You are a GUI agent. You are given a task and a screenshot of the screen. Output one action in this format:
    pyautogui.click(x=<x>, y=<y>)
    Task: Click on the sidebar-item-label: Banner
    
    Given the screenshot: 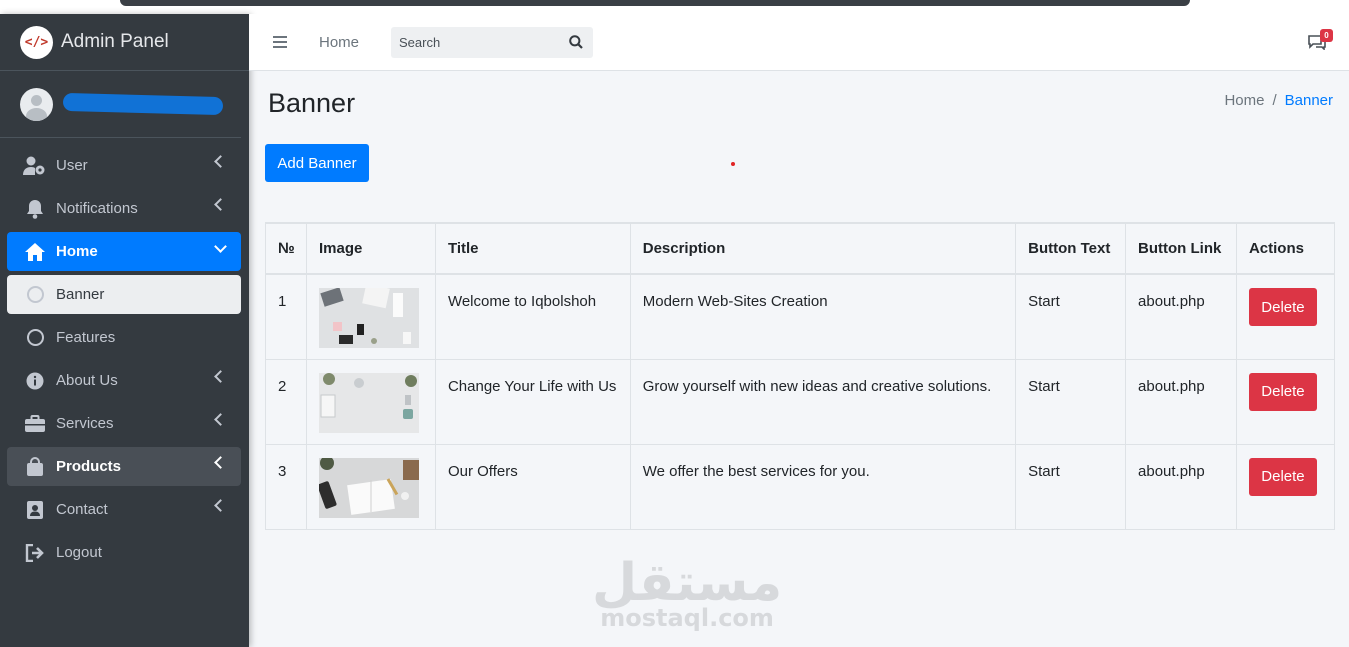 What is the action you would take?
    pyautogui.click(x=80, y=294)
    